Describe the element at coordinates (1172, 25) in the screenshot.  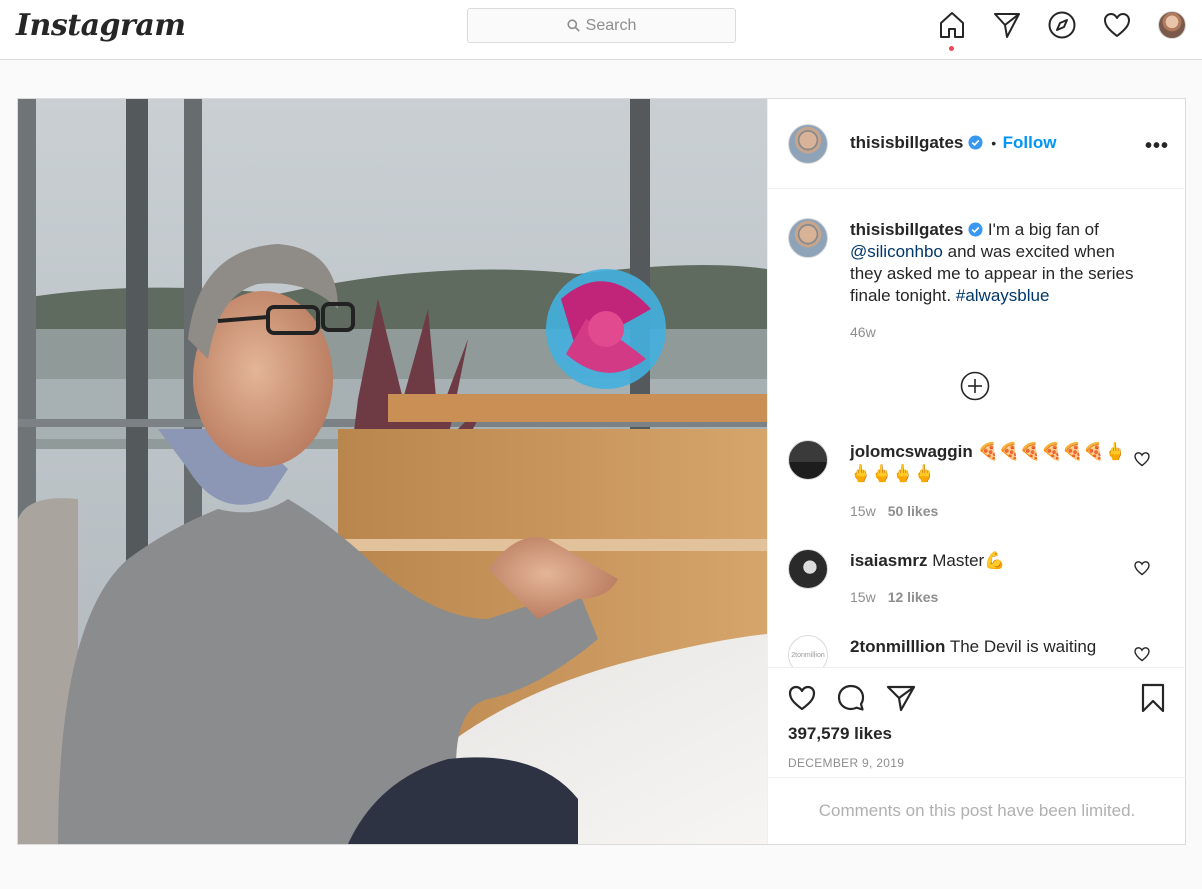
I see `profile-avatar` at that location.